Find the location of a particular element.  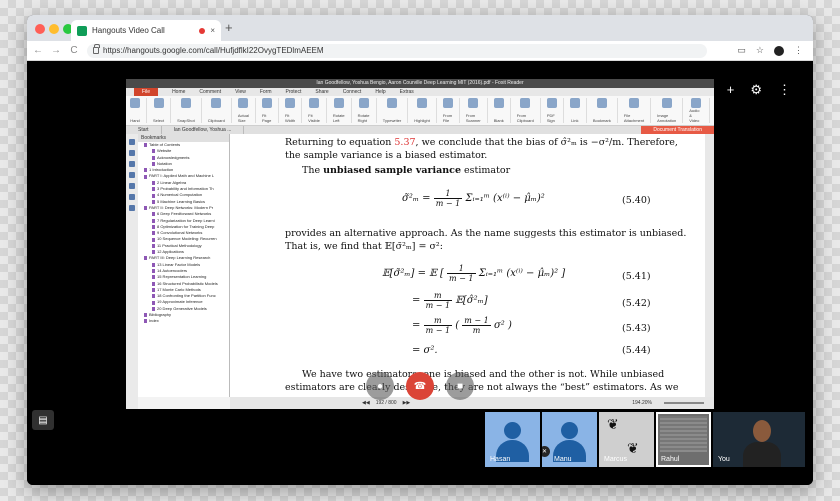

ribbon-button-fit-visible: Fit Visible is located at coordinates (317, 110).